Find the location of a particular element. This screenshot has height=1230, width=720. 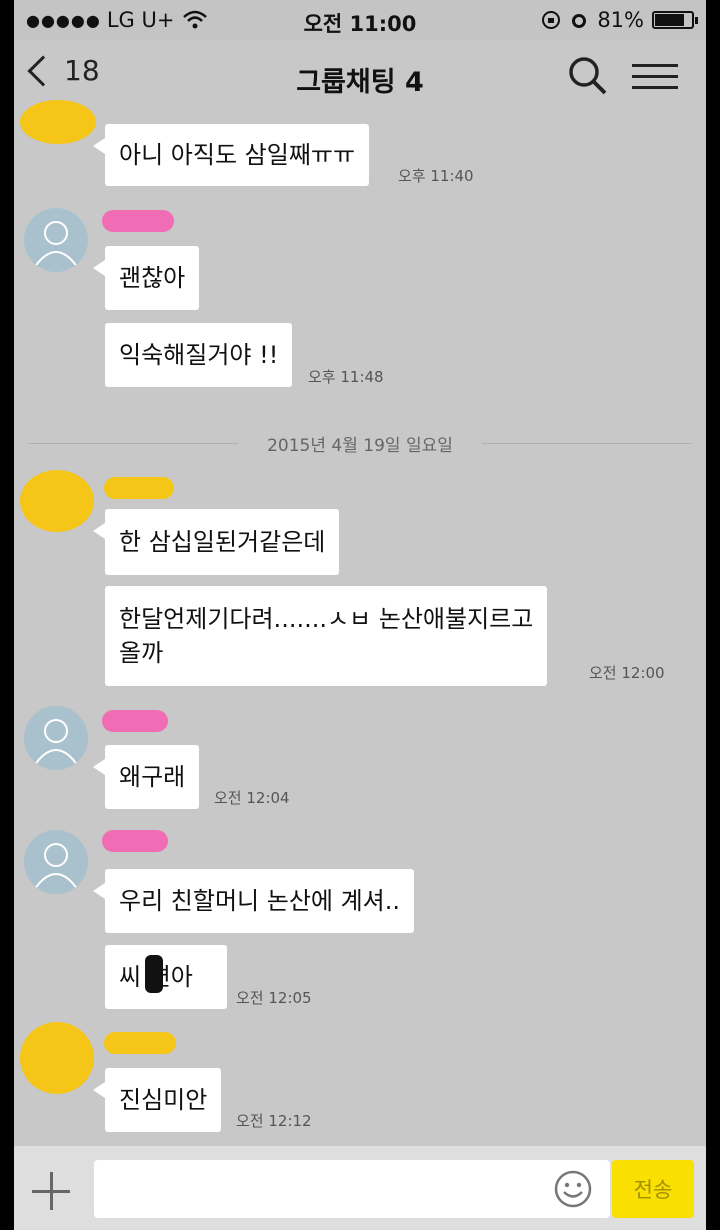

message-time: 오후 11:48 is located at coordinates (346, 377).